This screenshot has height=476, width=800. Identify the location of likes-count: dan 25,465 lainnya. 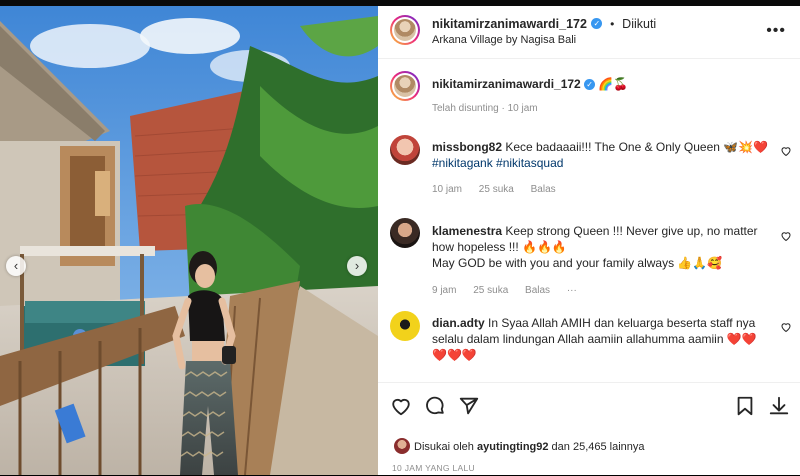
(597, 447).